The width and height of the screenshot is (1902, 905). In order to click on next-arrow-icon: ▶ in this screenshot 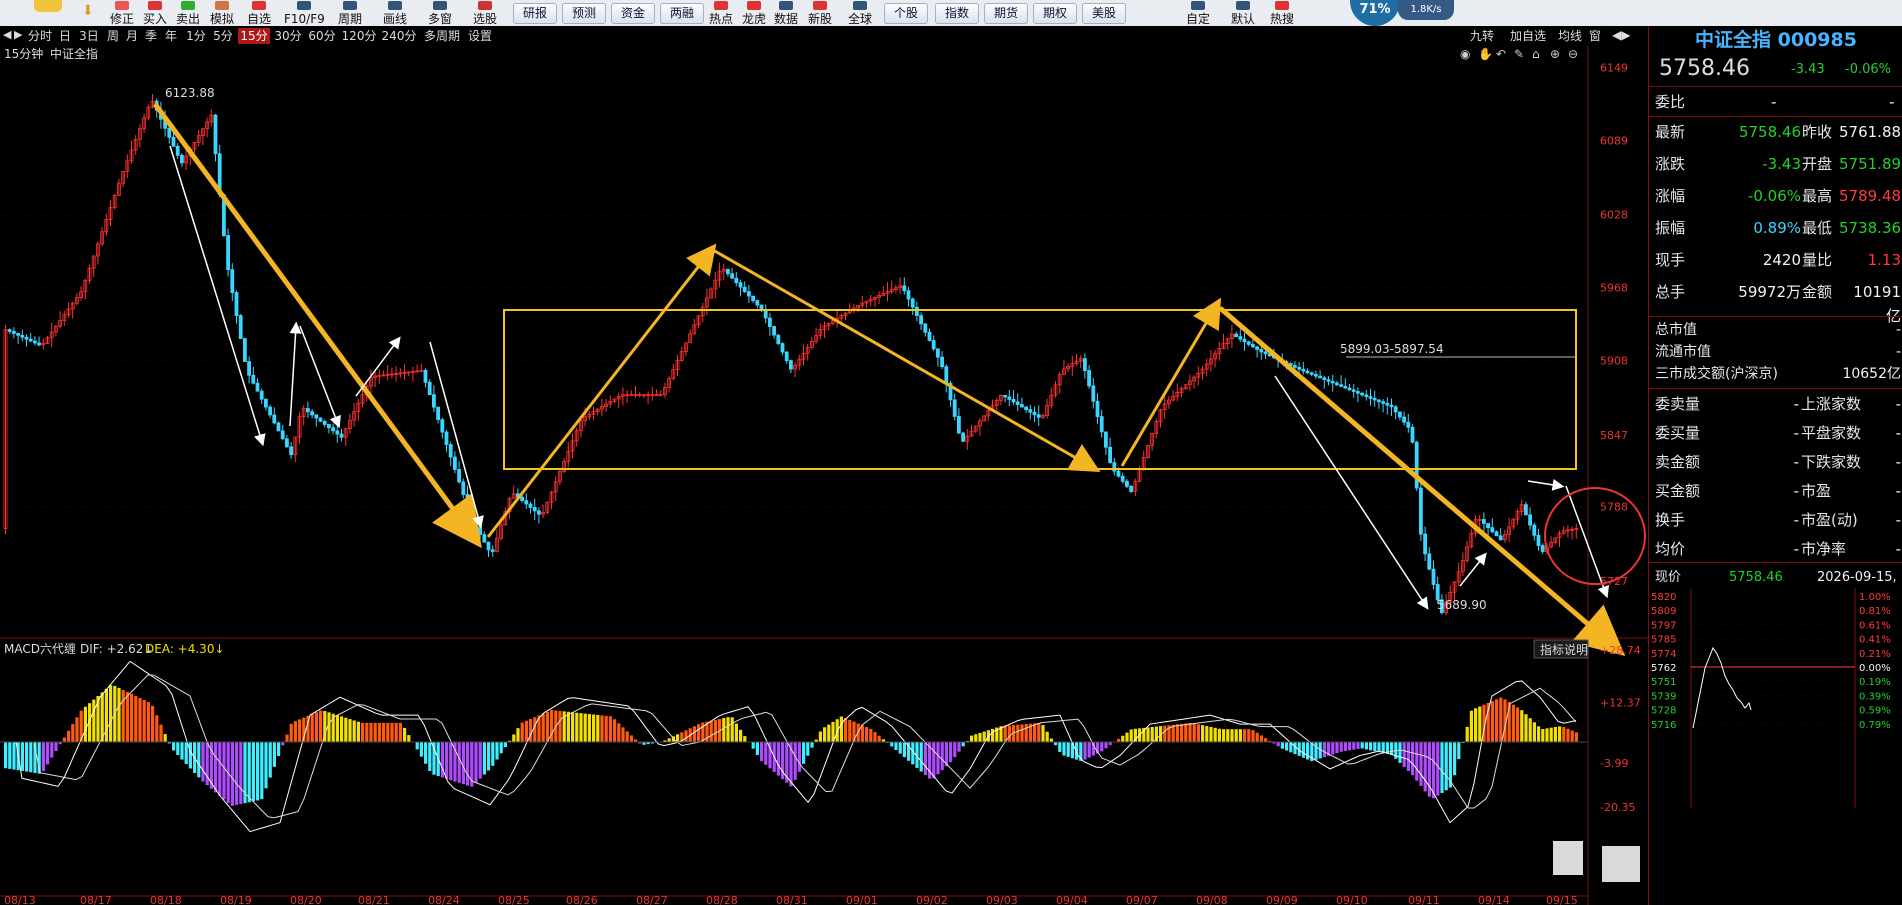, I will do `click(18, 34)`.